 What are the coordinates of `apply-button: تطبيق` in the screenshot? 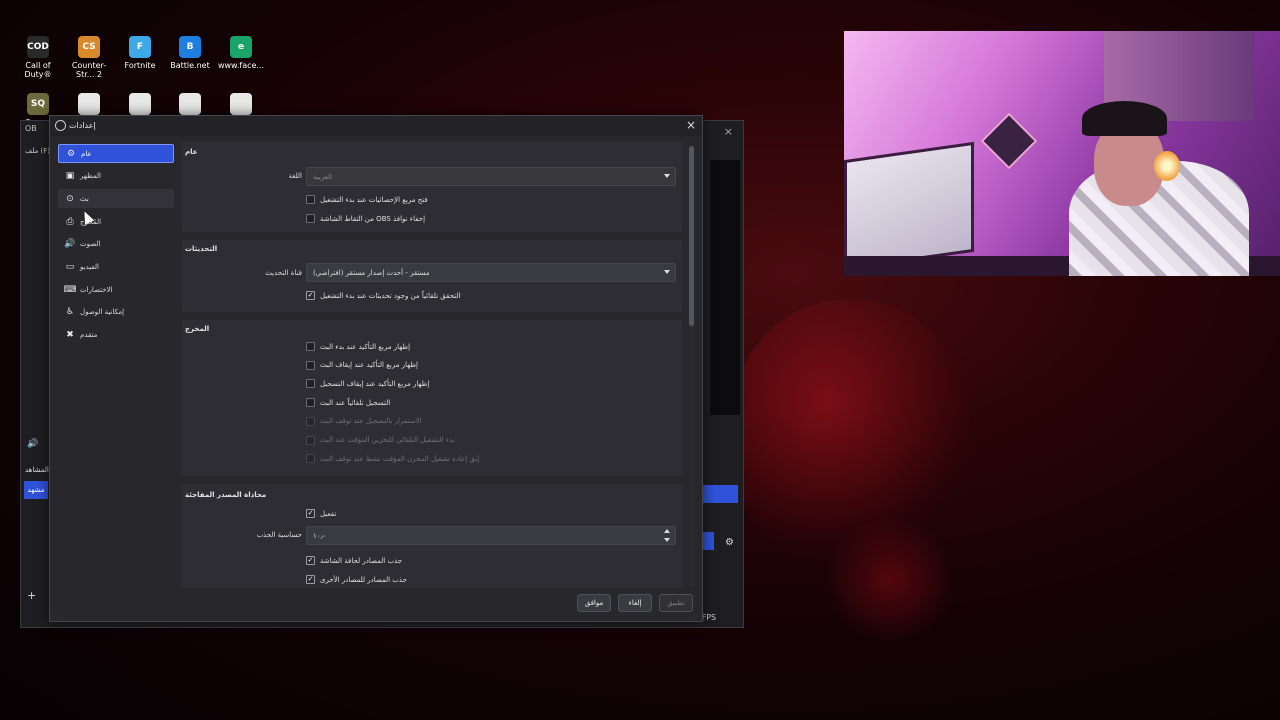 It's located at (676, 603).